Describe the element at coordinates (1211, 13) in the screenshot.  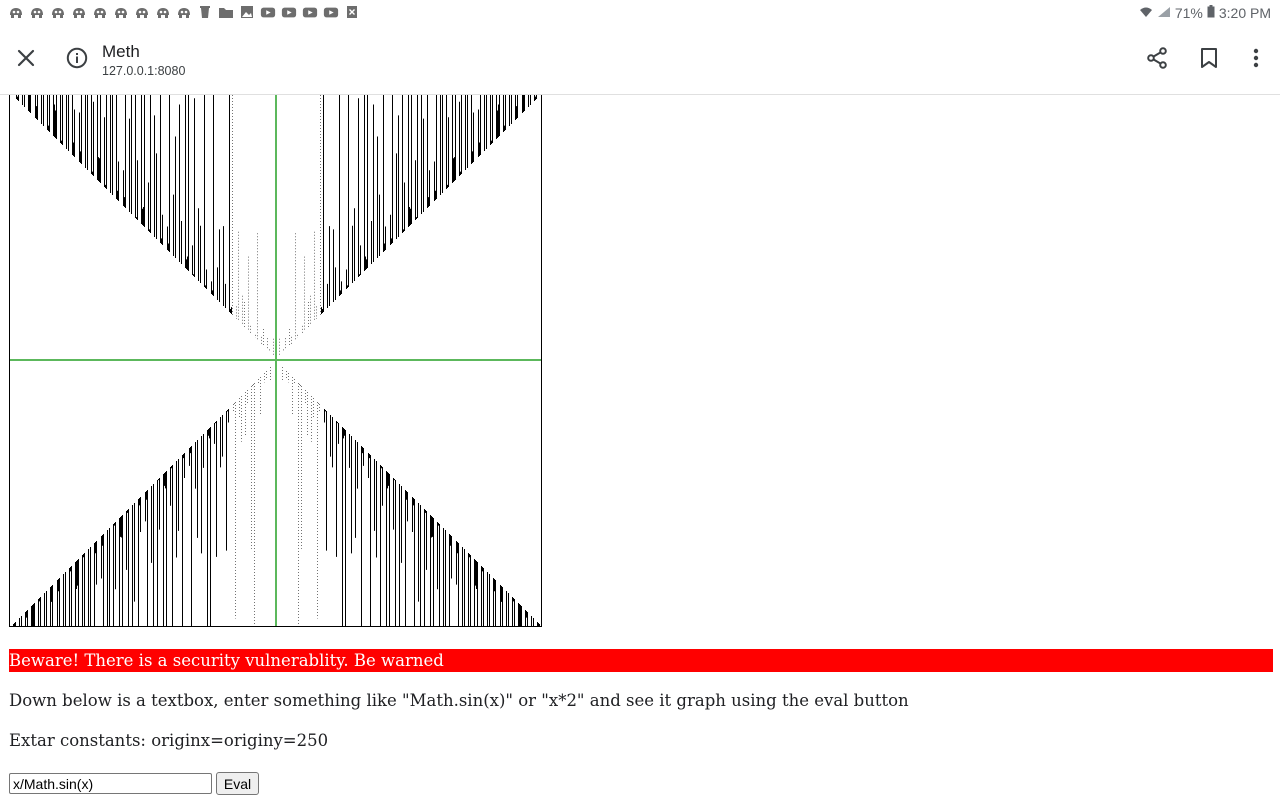
I see `battery-icon` at that location.